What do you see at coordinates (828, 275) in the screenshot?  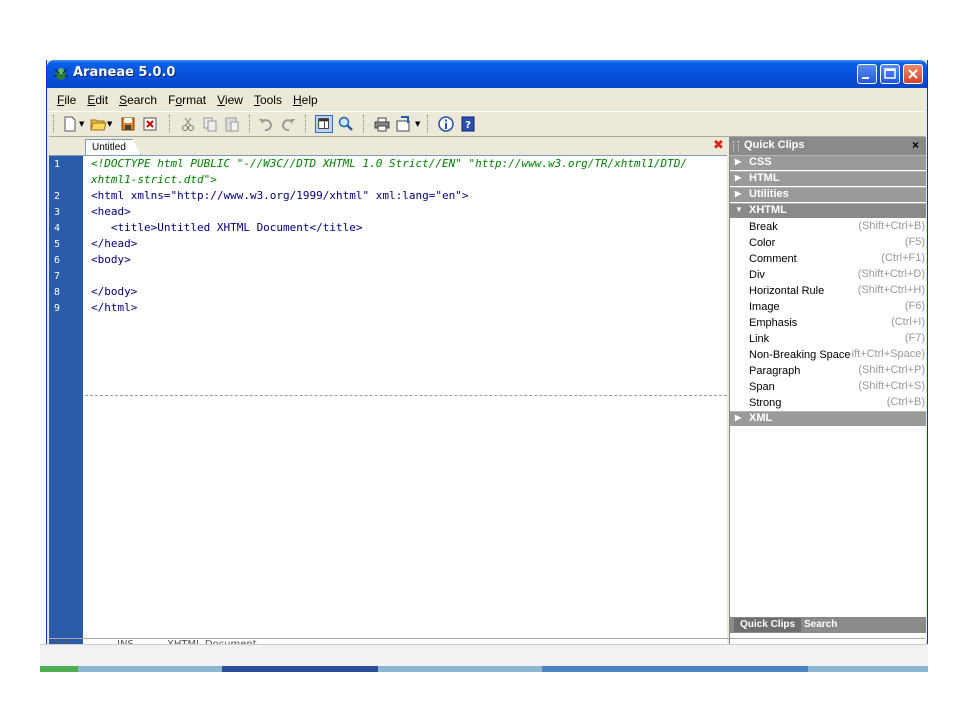 I see `clip-div: Div (Shift+Ctrl+D)` at bounding box center [828, 275].